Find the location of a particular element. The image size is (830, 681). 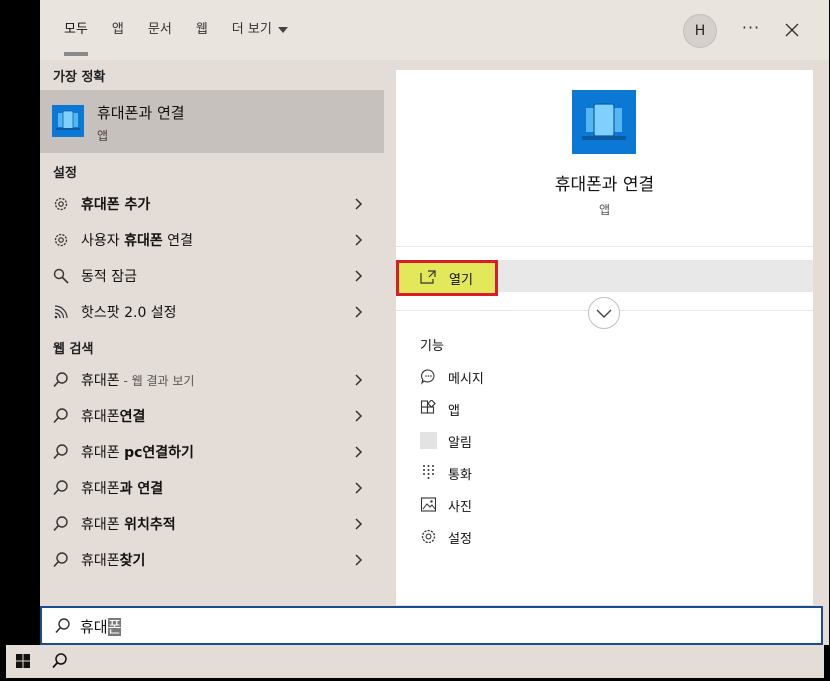

web-result-label: 휴대폰과 연결 is located at coordinates (122, 489).